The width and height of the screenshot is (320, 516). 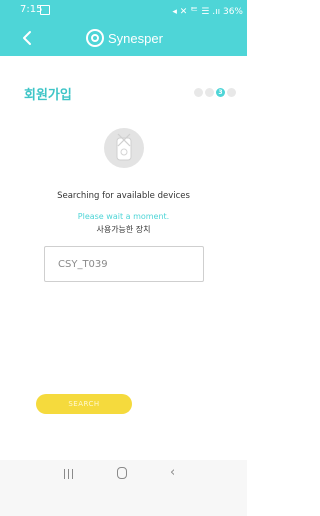 I want to click on home-button, so click(x=122, y=473).